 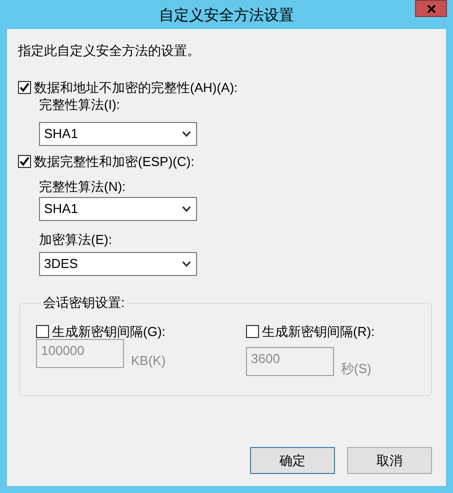 What do you see at coordinates (109, 331) in the screenshot?
I see `checkbox-label: 生成新密钥间隔(G):` at bounding box center [109, 331].